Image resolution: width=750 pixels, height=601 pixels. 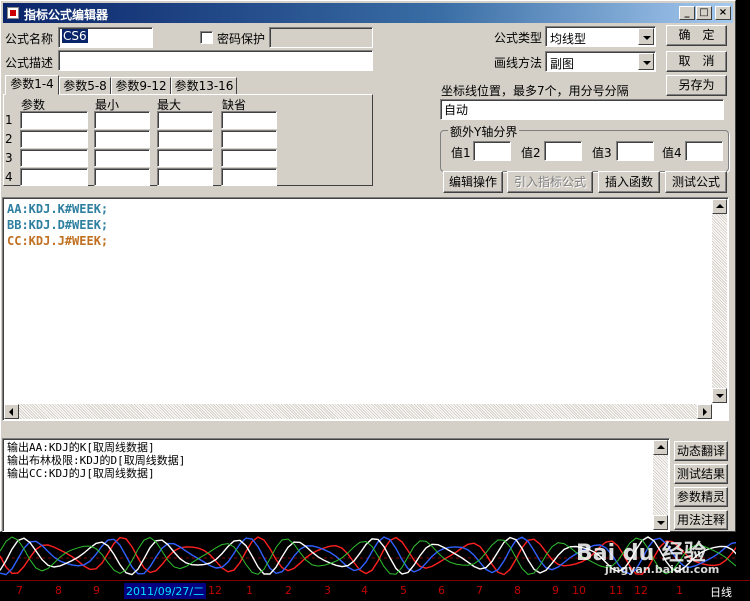 I want to click on output-vertical-scrollbar, so click(x=660, y=485).